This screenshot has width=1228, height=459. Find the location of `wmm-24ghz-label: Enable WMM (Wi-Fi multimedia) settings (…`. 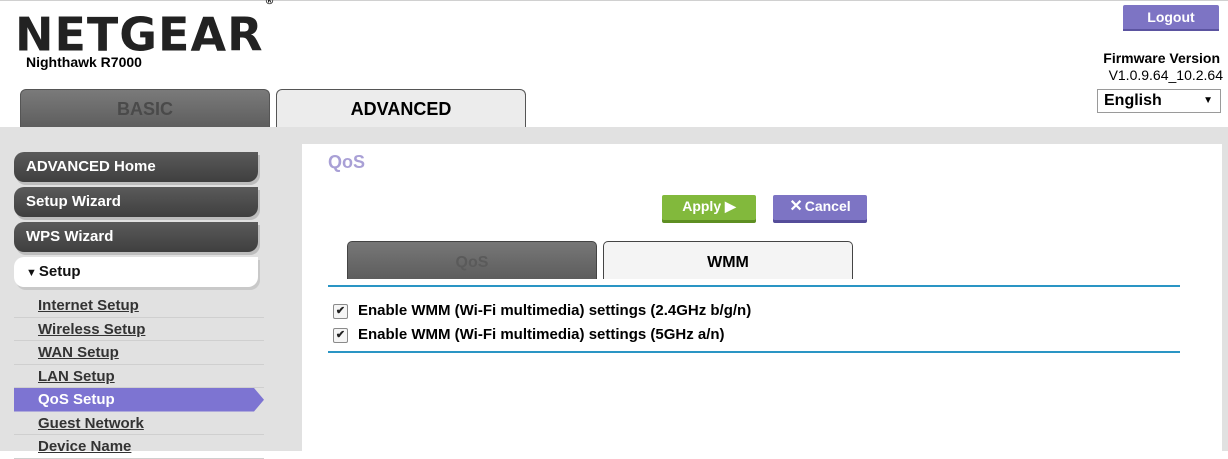

wmm-24ghz-label: Enable WMM (Wi-Fi multimedia) settings (… is located at coordinates (555, 310).